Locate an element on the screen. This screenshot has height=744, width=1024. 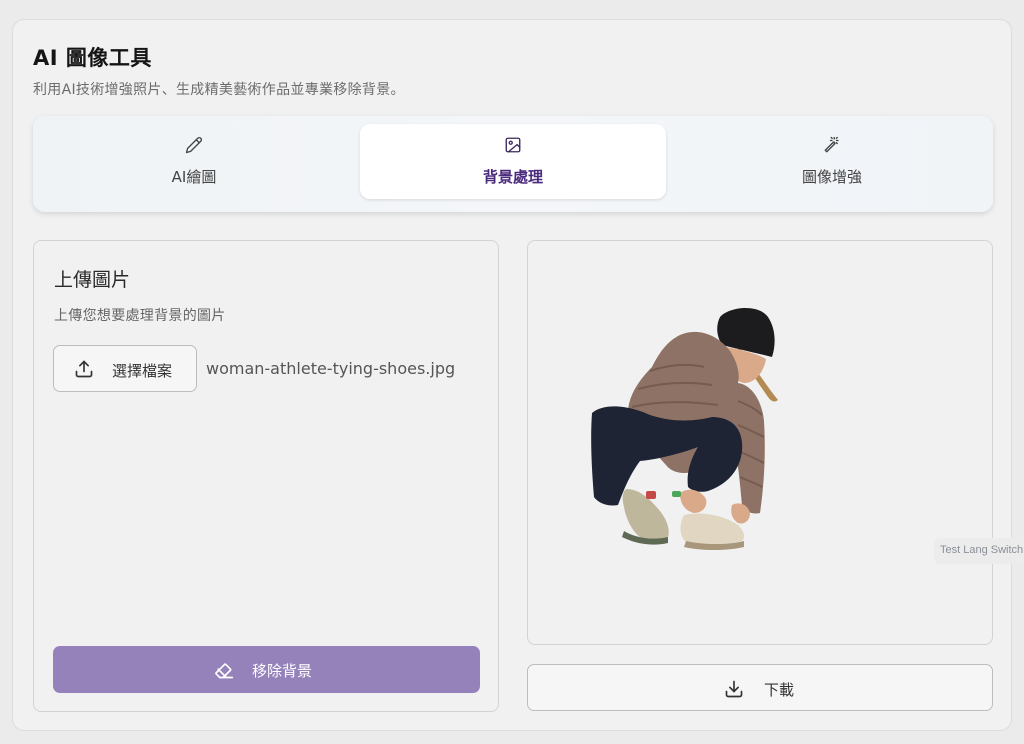
lang-switch-label: Test Lang Switch is located at coordinates (982, 550).